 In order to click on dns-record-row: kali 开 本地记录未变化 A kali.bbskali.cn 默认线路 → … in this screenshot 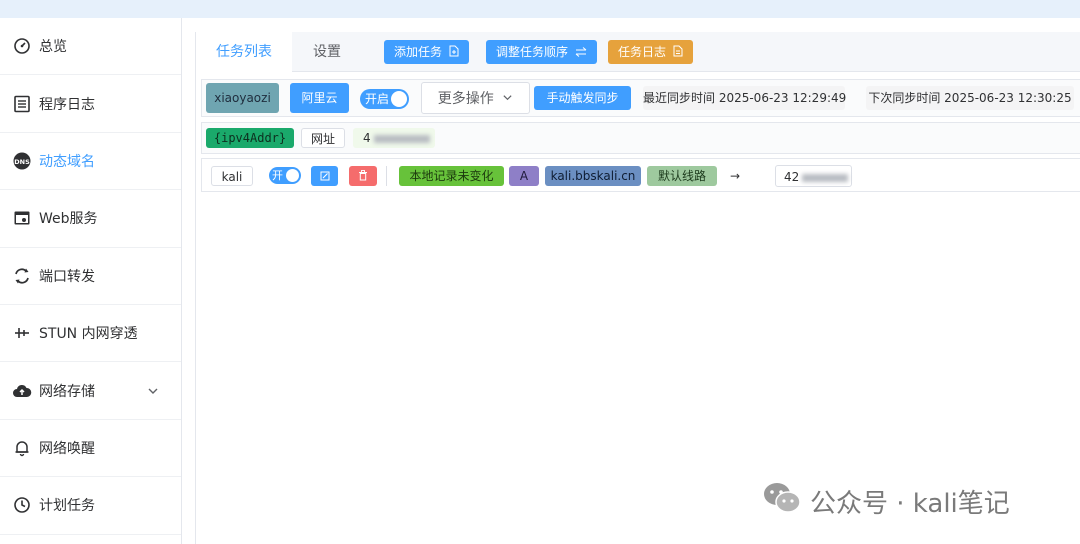, I will do `click(640, 175)`.